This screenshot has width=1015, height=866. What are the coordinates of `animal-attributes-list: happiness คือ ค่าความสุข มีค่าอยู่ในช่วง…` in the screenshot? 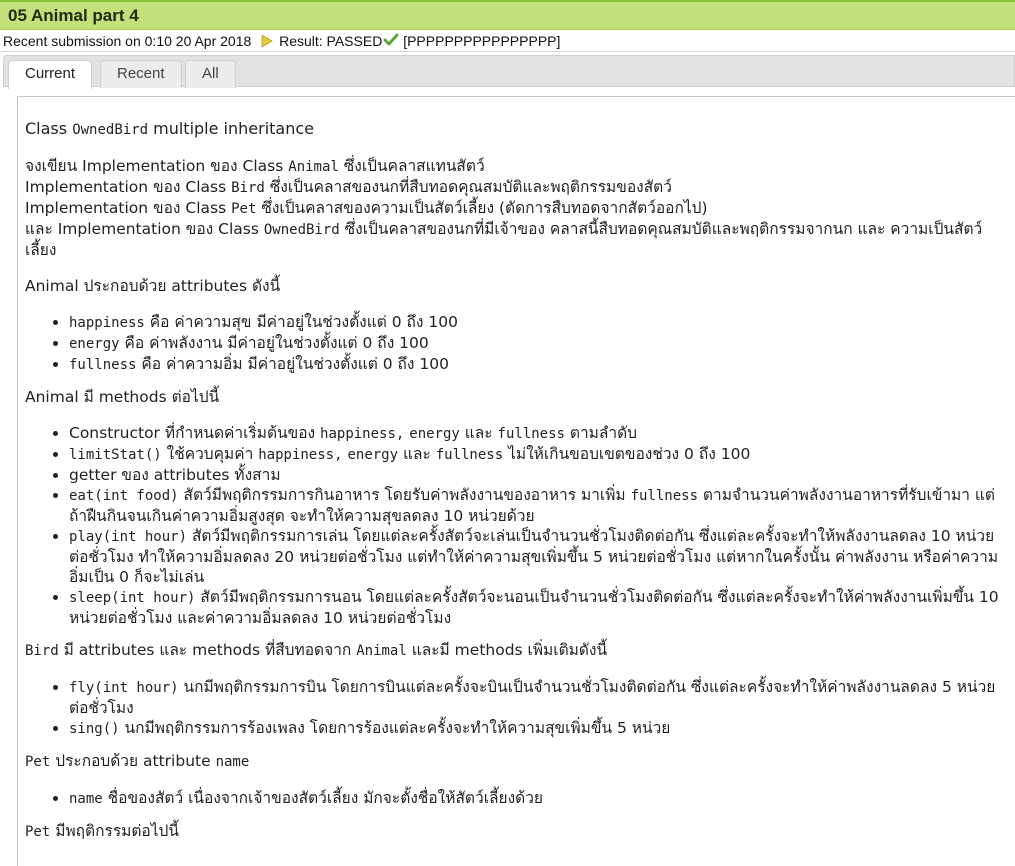 It's located at (517, 343).